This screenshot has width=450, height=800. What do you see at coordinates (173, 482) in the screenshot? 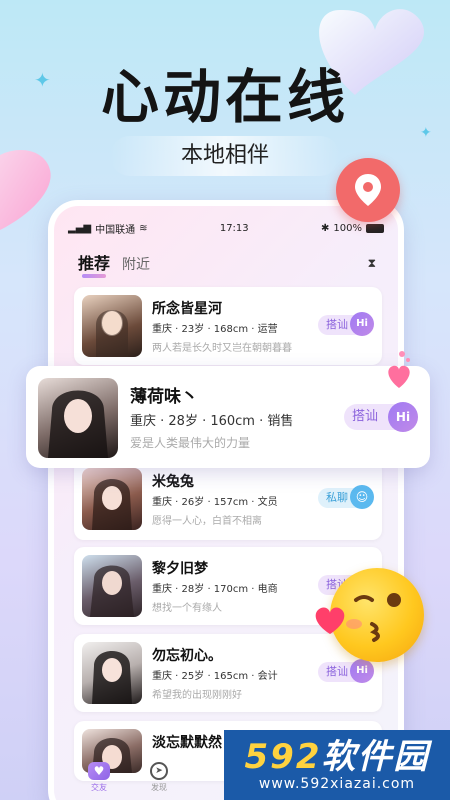
I see `user-name: 米兔兔` at bounding box center [173, 482].